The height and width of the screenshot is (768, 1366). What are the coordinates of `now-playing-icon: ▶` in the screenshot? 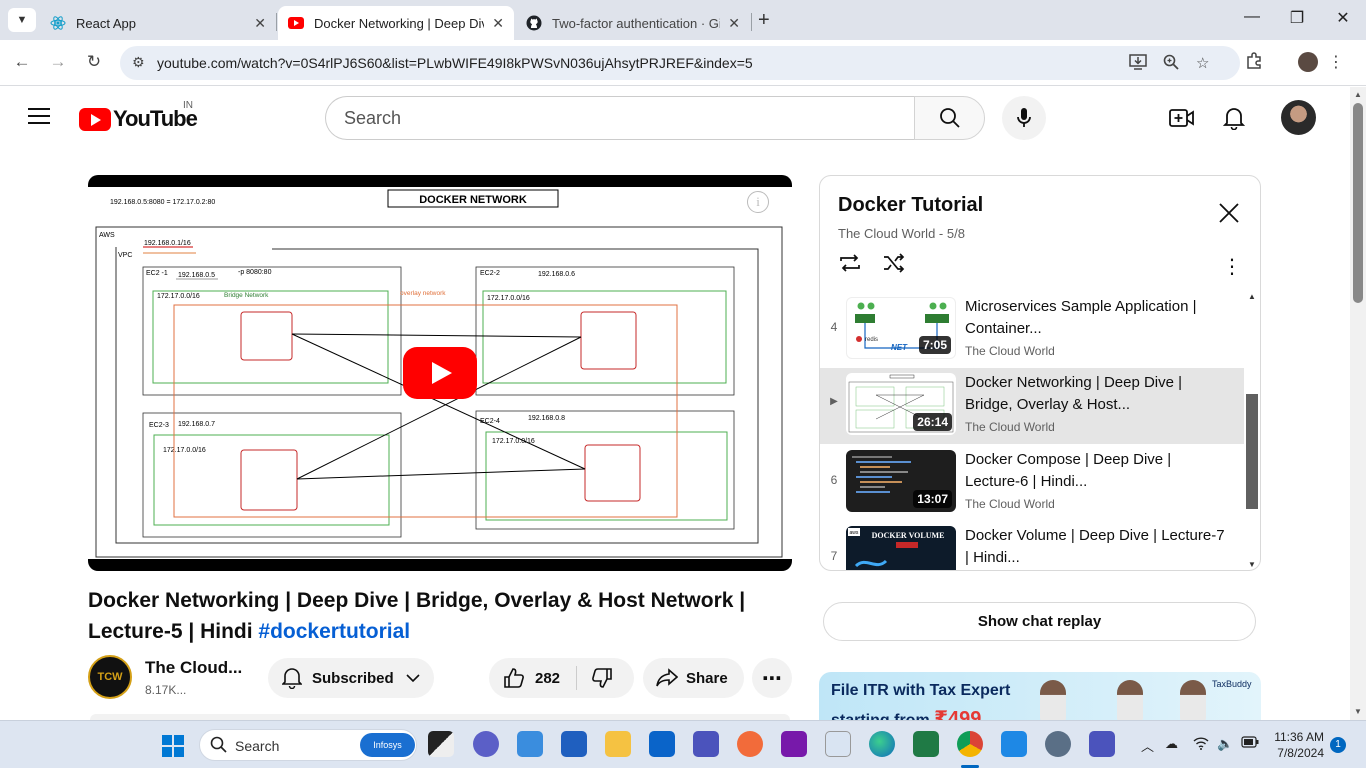 It's located at (834, 401).